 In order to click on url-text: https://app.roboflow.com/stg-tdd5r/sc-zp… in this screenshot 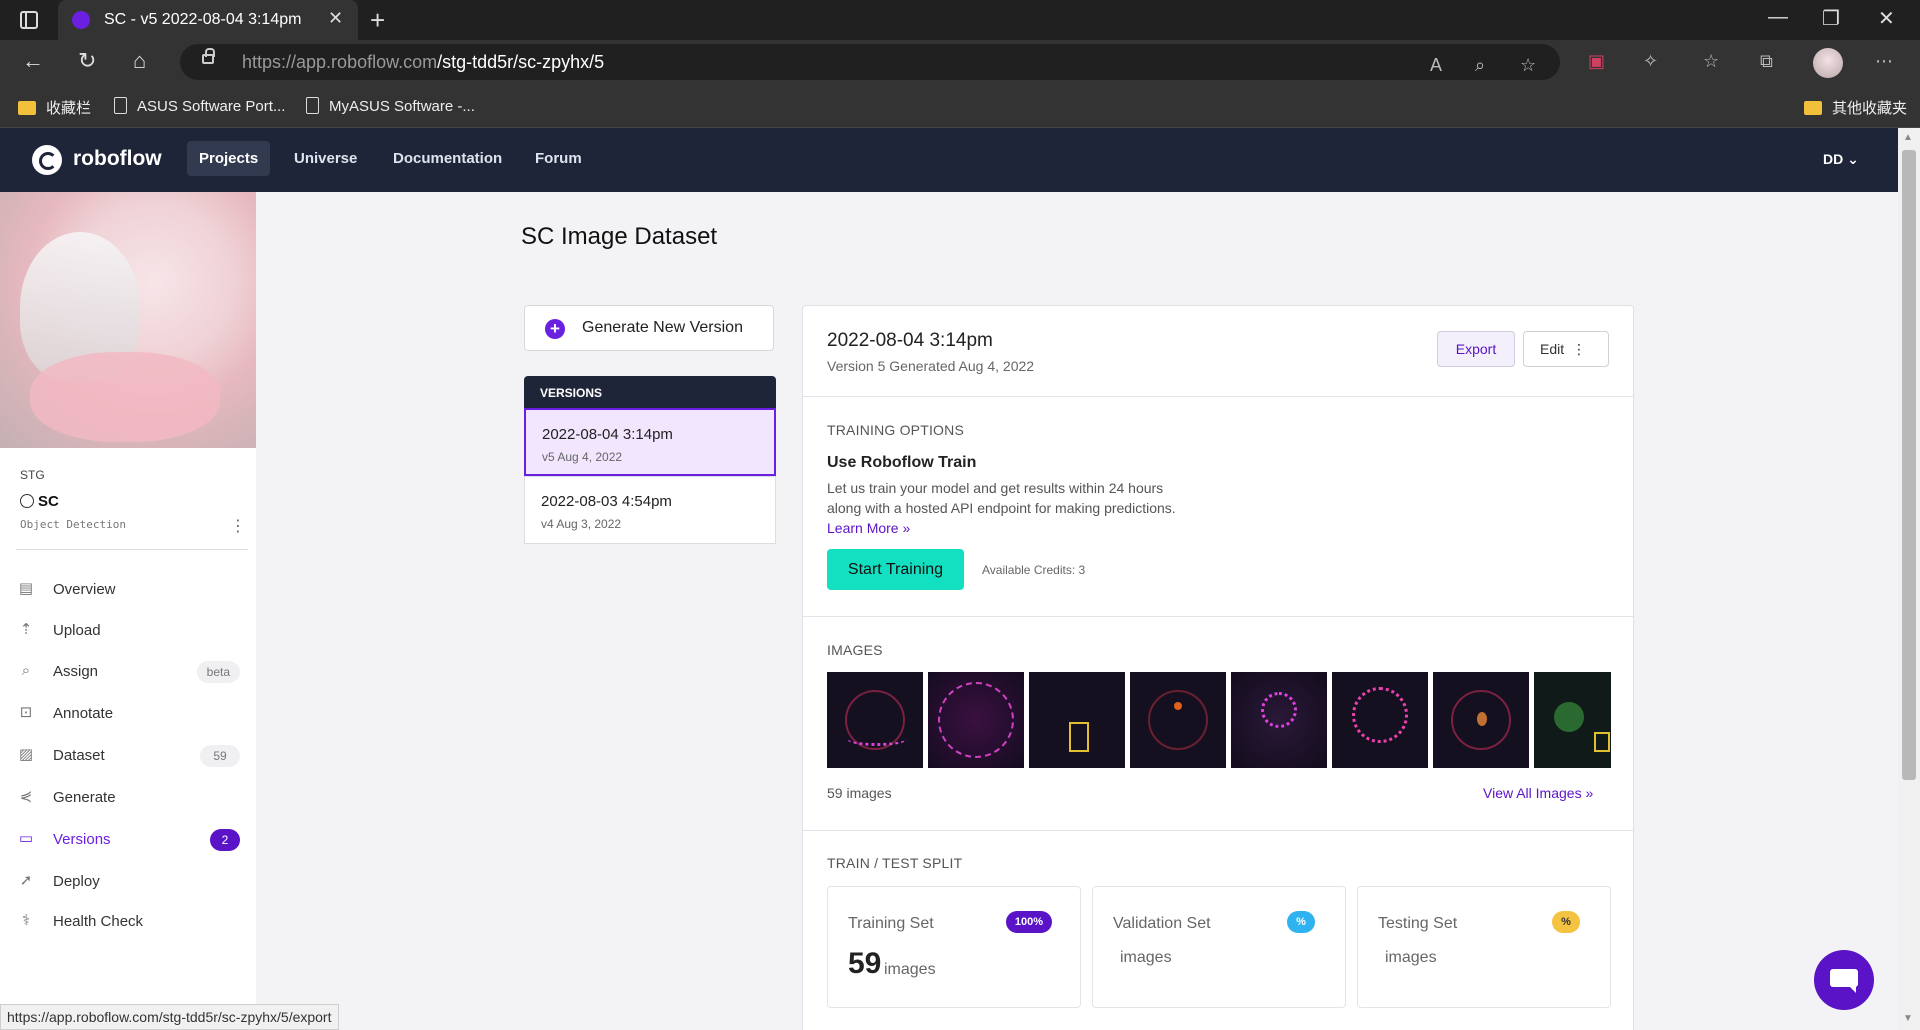, I will do `click(423, 62)`.